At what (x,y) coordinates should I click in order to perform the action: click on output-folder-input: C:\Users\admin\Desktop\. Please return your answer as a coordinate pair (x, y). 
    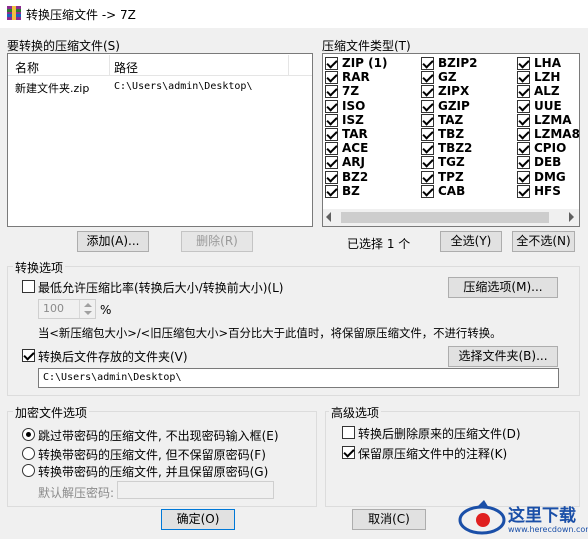
    Looking at the image, I should click on (298, 378).